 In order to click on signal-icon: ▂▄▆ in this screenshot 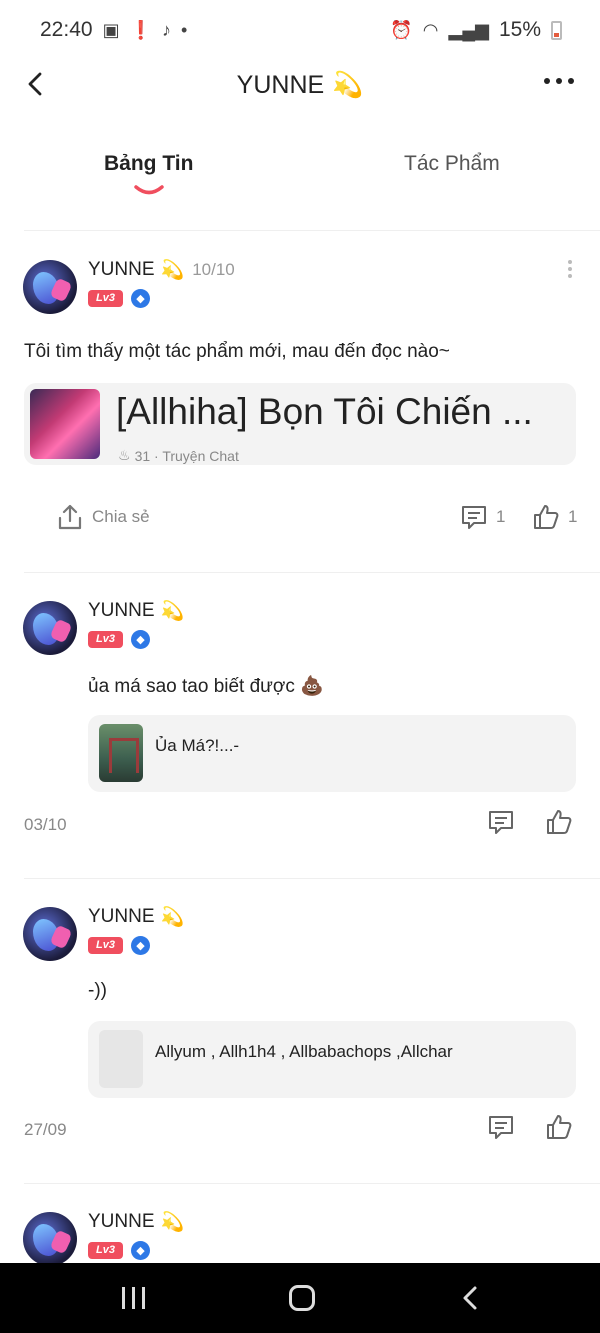, I will do `click(468, 29)`.